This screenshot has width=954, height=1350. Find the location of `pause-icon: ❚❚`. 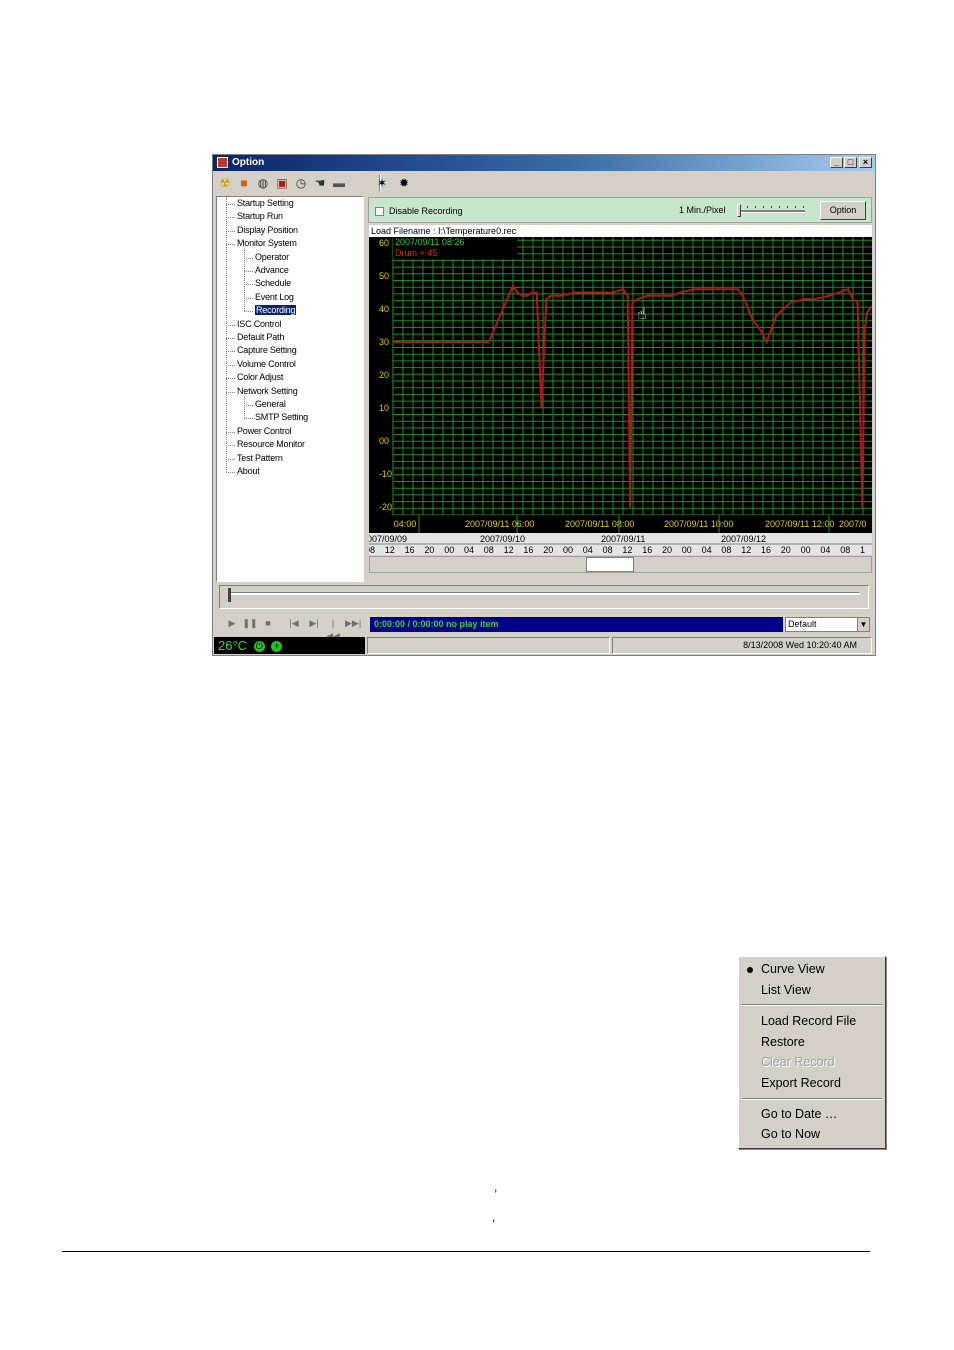

pause-icon: ❚❚ is located at coordinates (250, 623).